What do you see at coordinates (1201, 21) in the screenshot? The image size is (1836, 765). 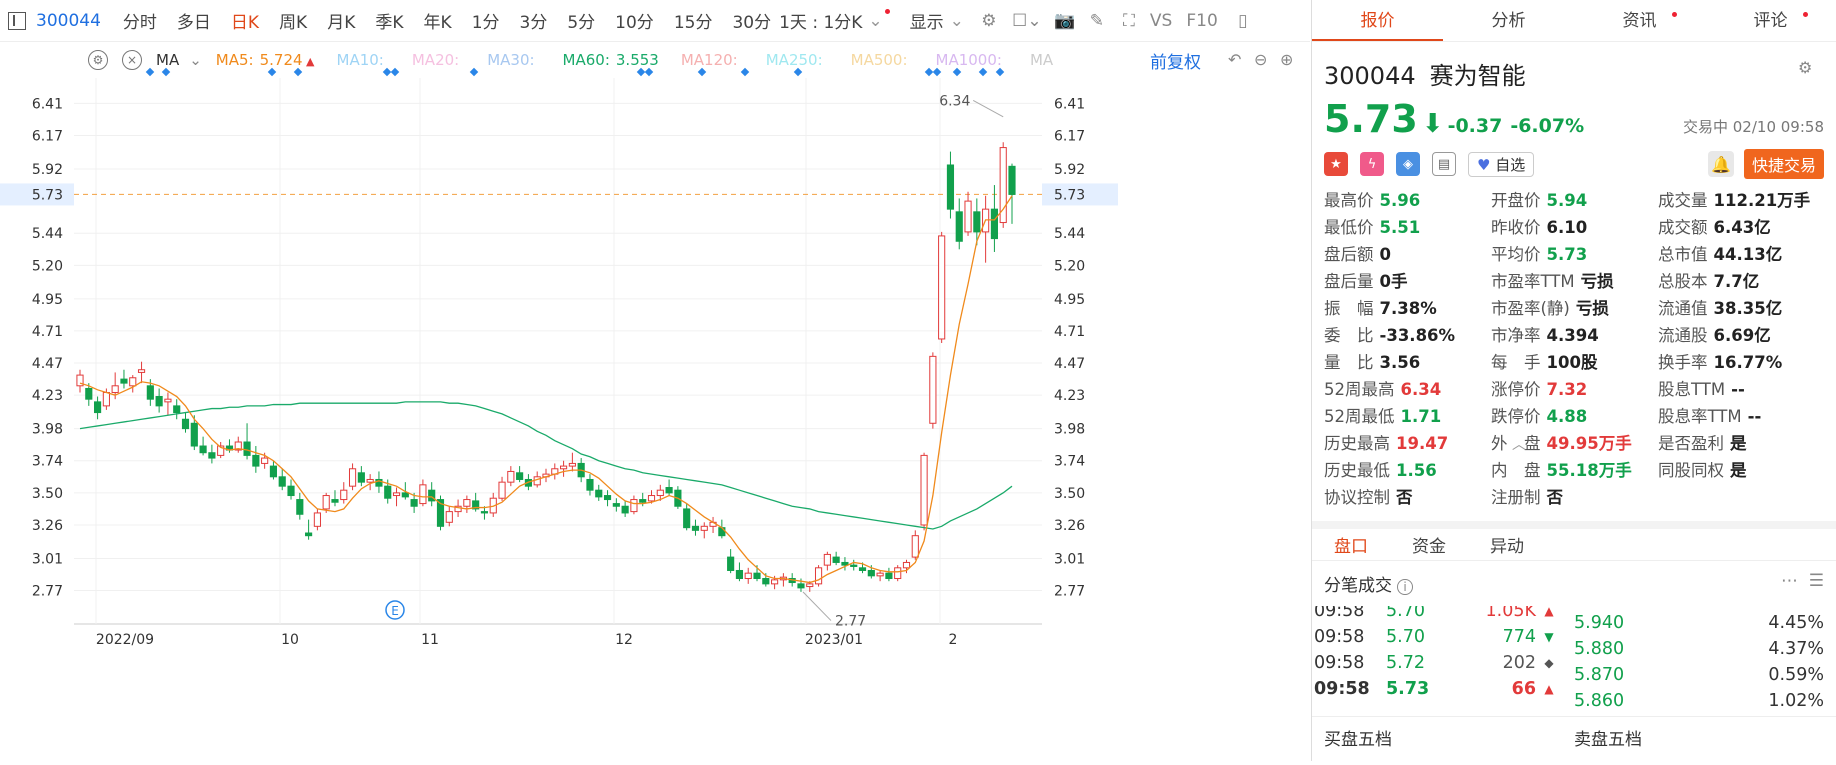 I see `f10-button: F10` at bounding box center [1201, 21].